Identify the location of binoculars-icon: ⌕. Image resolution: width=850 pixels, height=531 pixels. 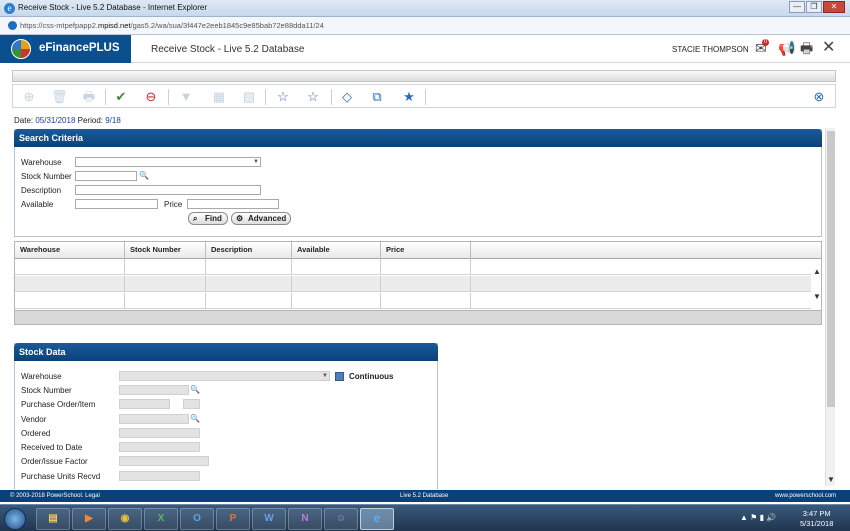
(195, 218).